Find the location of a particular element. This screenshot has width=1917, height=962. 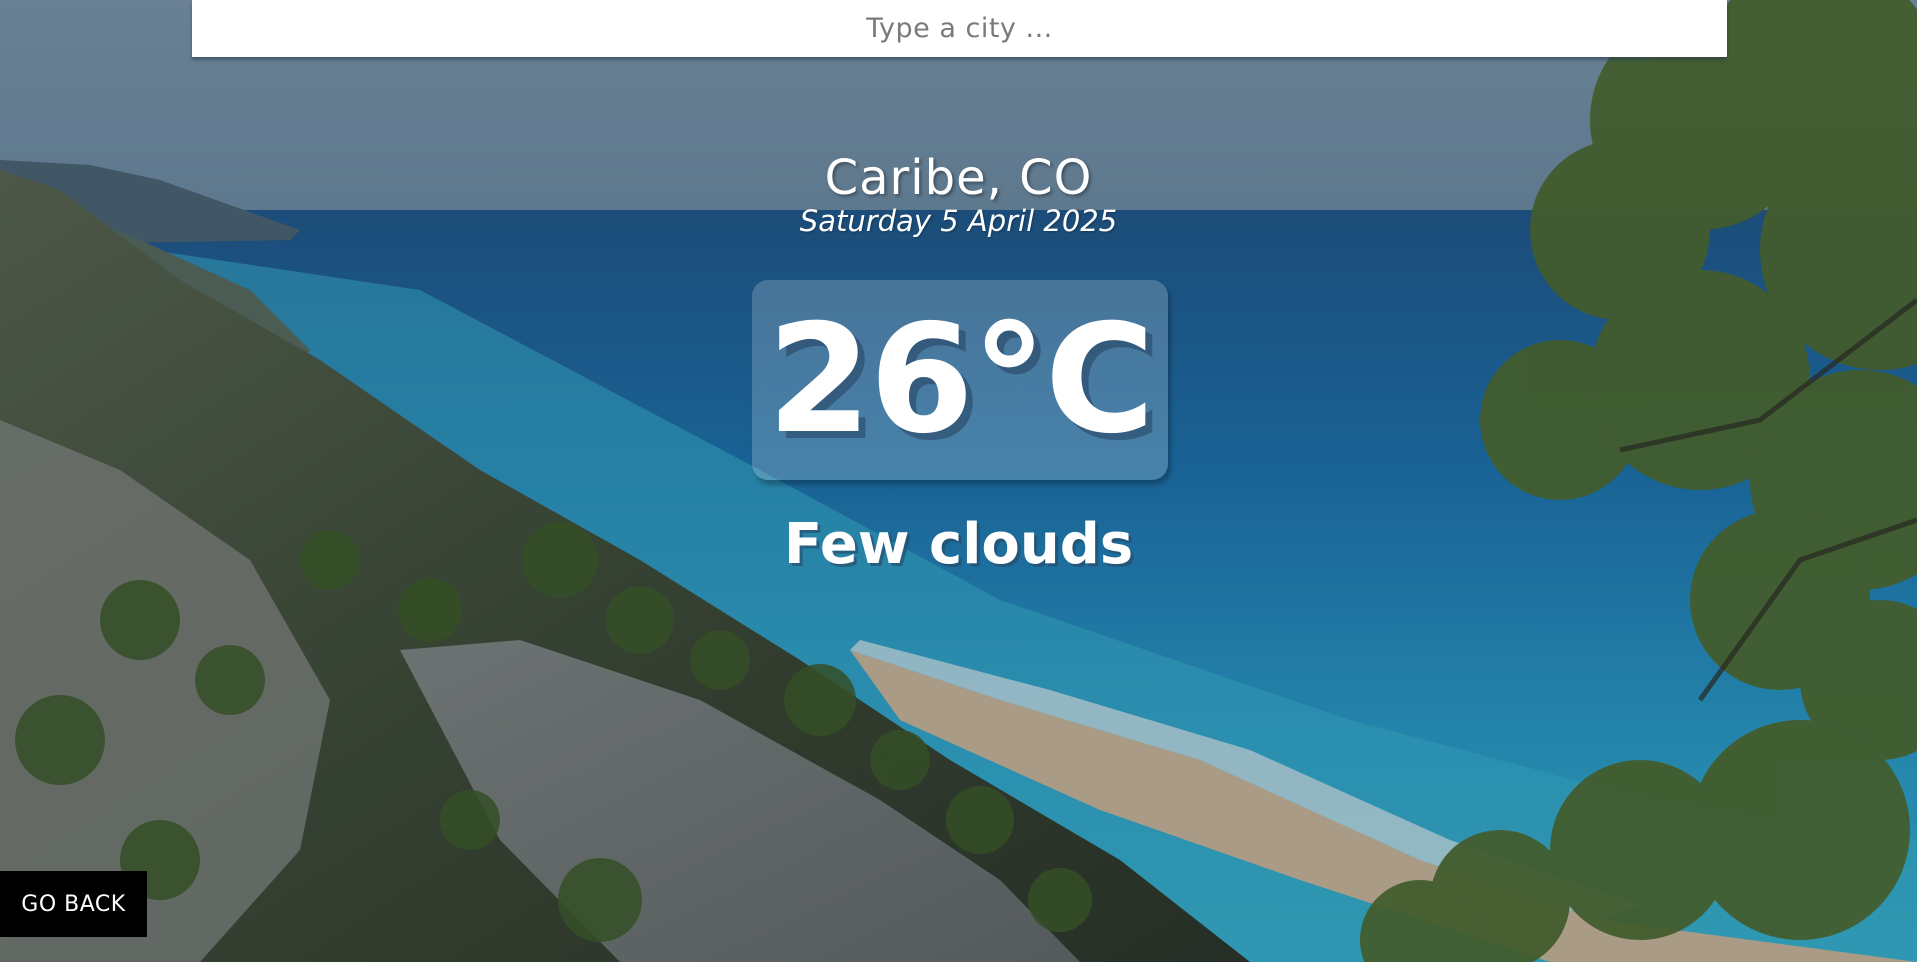

temperature-card: 26°C is located at coordinates (960, 380).